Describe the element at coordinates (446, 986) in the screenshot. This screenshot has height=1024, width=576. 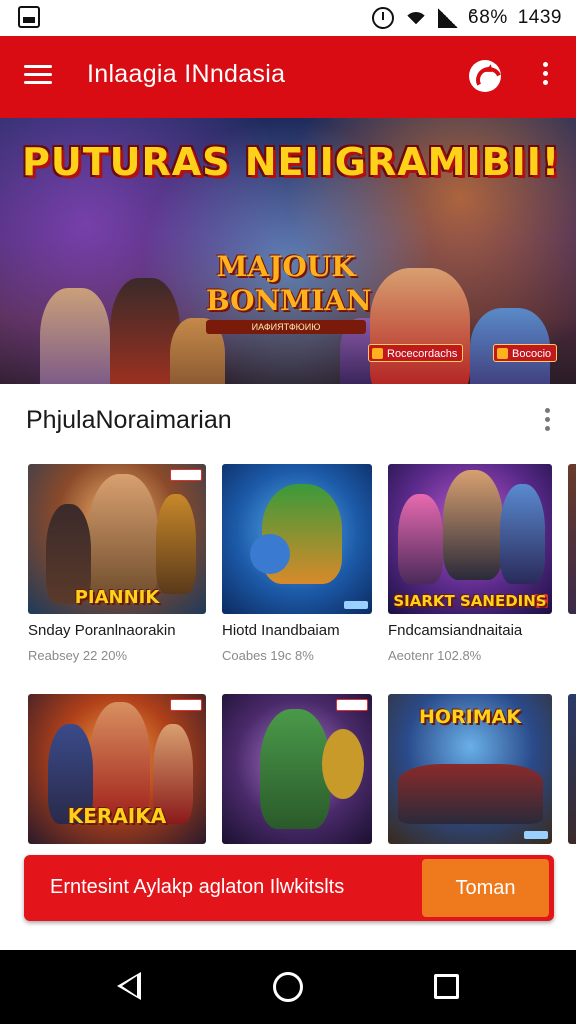
I see `recents-icon` at that location.